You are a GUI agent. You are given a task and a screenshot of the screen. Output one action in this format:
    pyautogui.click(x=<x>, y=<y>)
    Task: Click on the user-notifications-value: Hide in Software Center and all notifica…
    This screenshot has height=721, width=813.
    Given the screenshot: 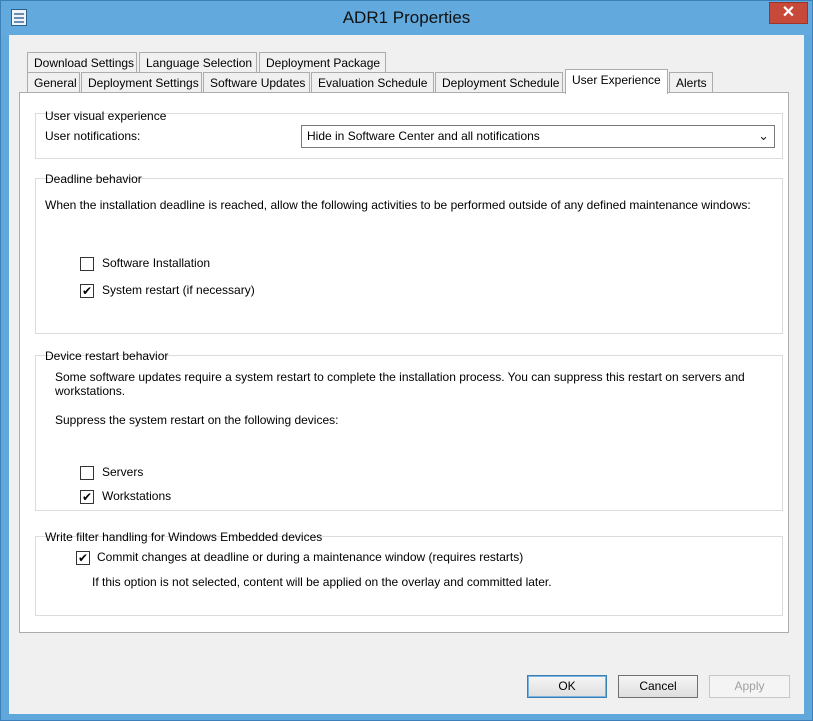 What is the action you would take?
    pyautogui.click(x=423, y=136)
    